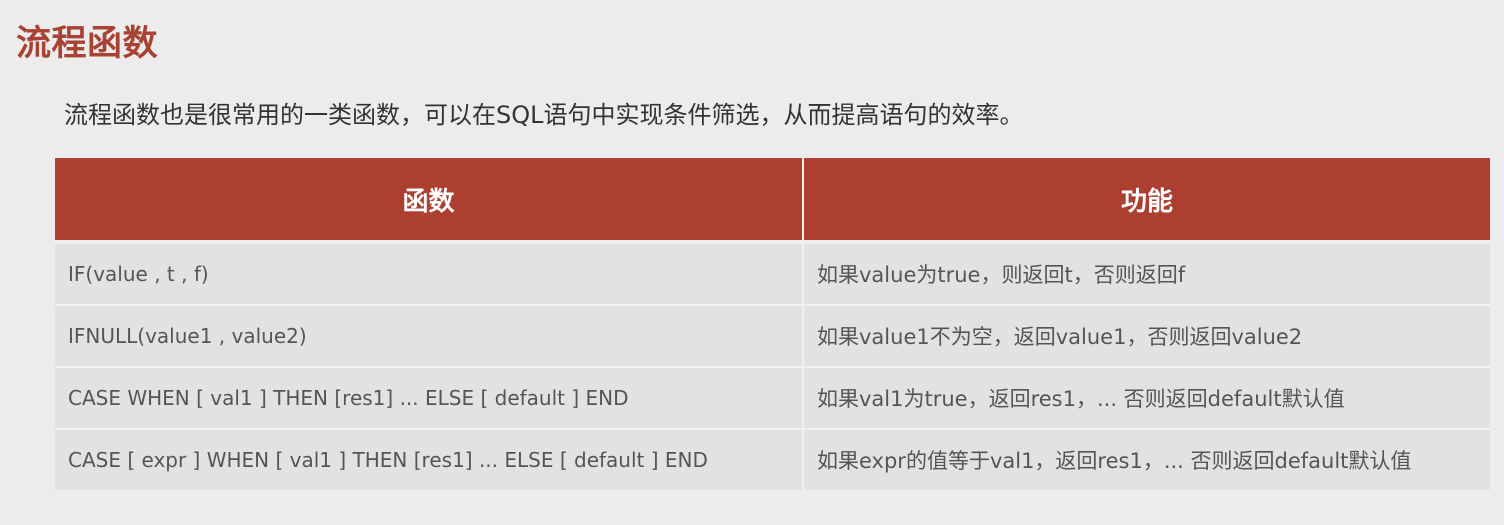 The image size is (1504, 525). I want to click on description-cell: 如果expr的值等于val1，返回res1，... 否则返回default默认值, so click(1146, 459).